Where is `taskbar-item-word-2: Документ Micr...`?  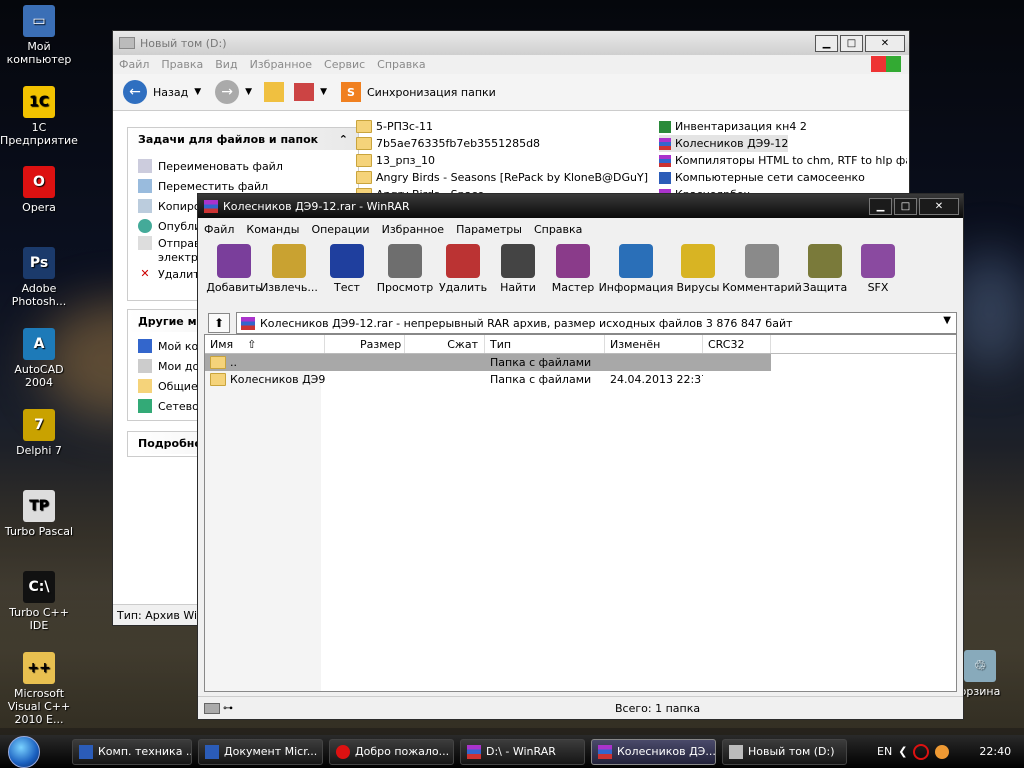 taskbar-item-word-2: Документ Micr... is located at coordinates (260, 751).